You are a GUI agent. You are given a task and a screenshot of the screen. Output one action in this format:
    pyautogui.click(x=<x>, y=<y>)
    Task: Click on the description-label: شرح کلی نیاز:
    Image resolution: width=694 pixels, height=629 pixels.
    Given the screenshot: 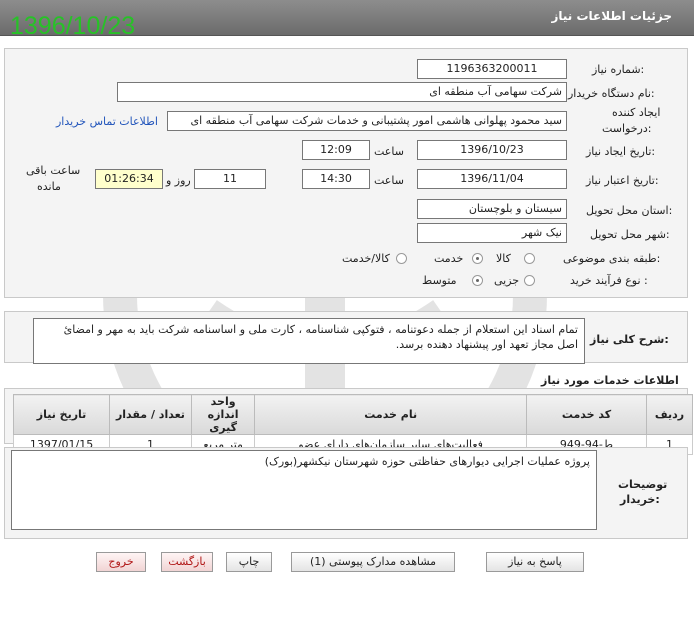 What is the action you would take?
    pyautogui.click(x=629, y=339)
    